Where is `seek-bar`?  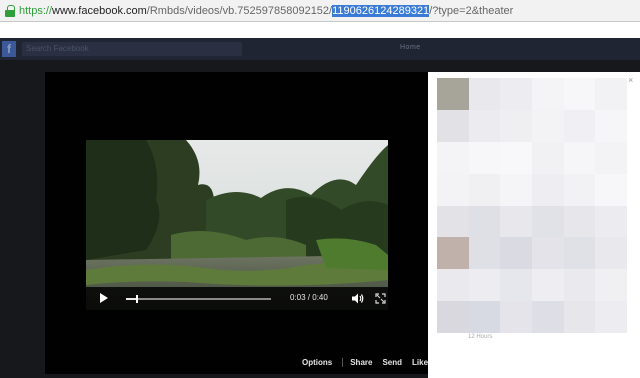 seek-bar is located at coordinates (198, 299).